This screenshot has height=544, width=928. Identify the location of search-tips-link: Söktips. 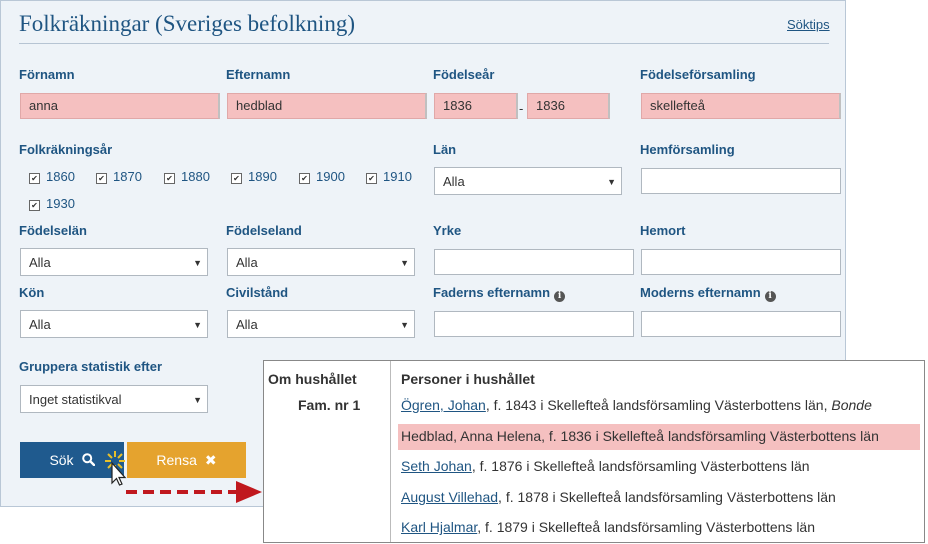
(808, 24).